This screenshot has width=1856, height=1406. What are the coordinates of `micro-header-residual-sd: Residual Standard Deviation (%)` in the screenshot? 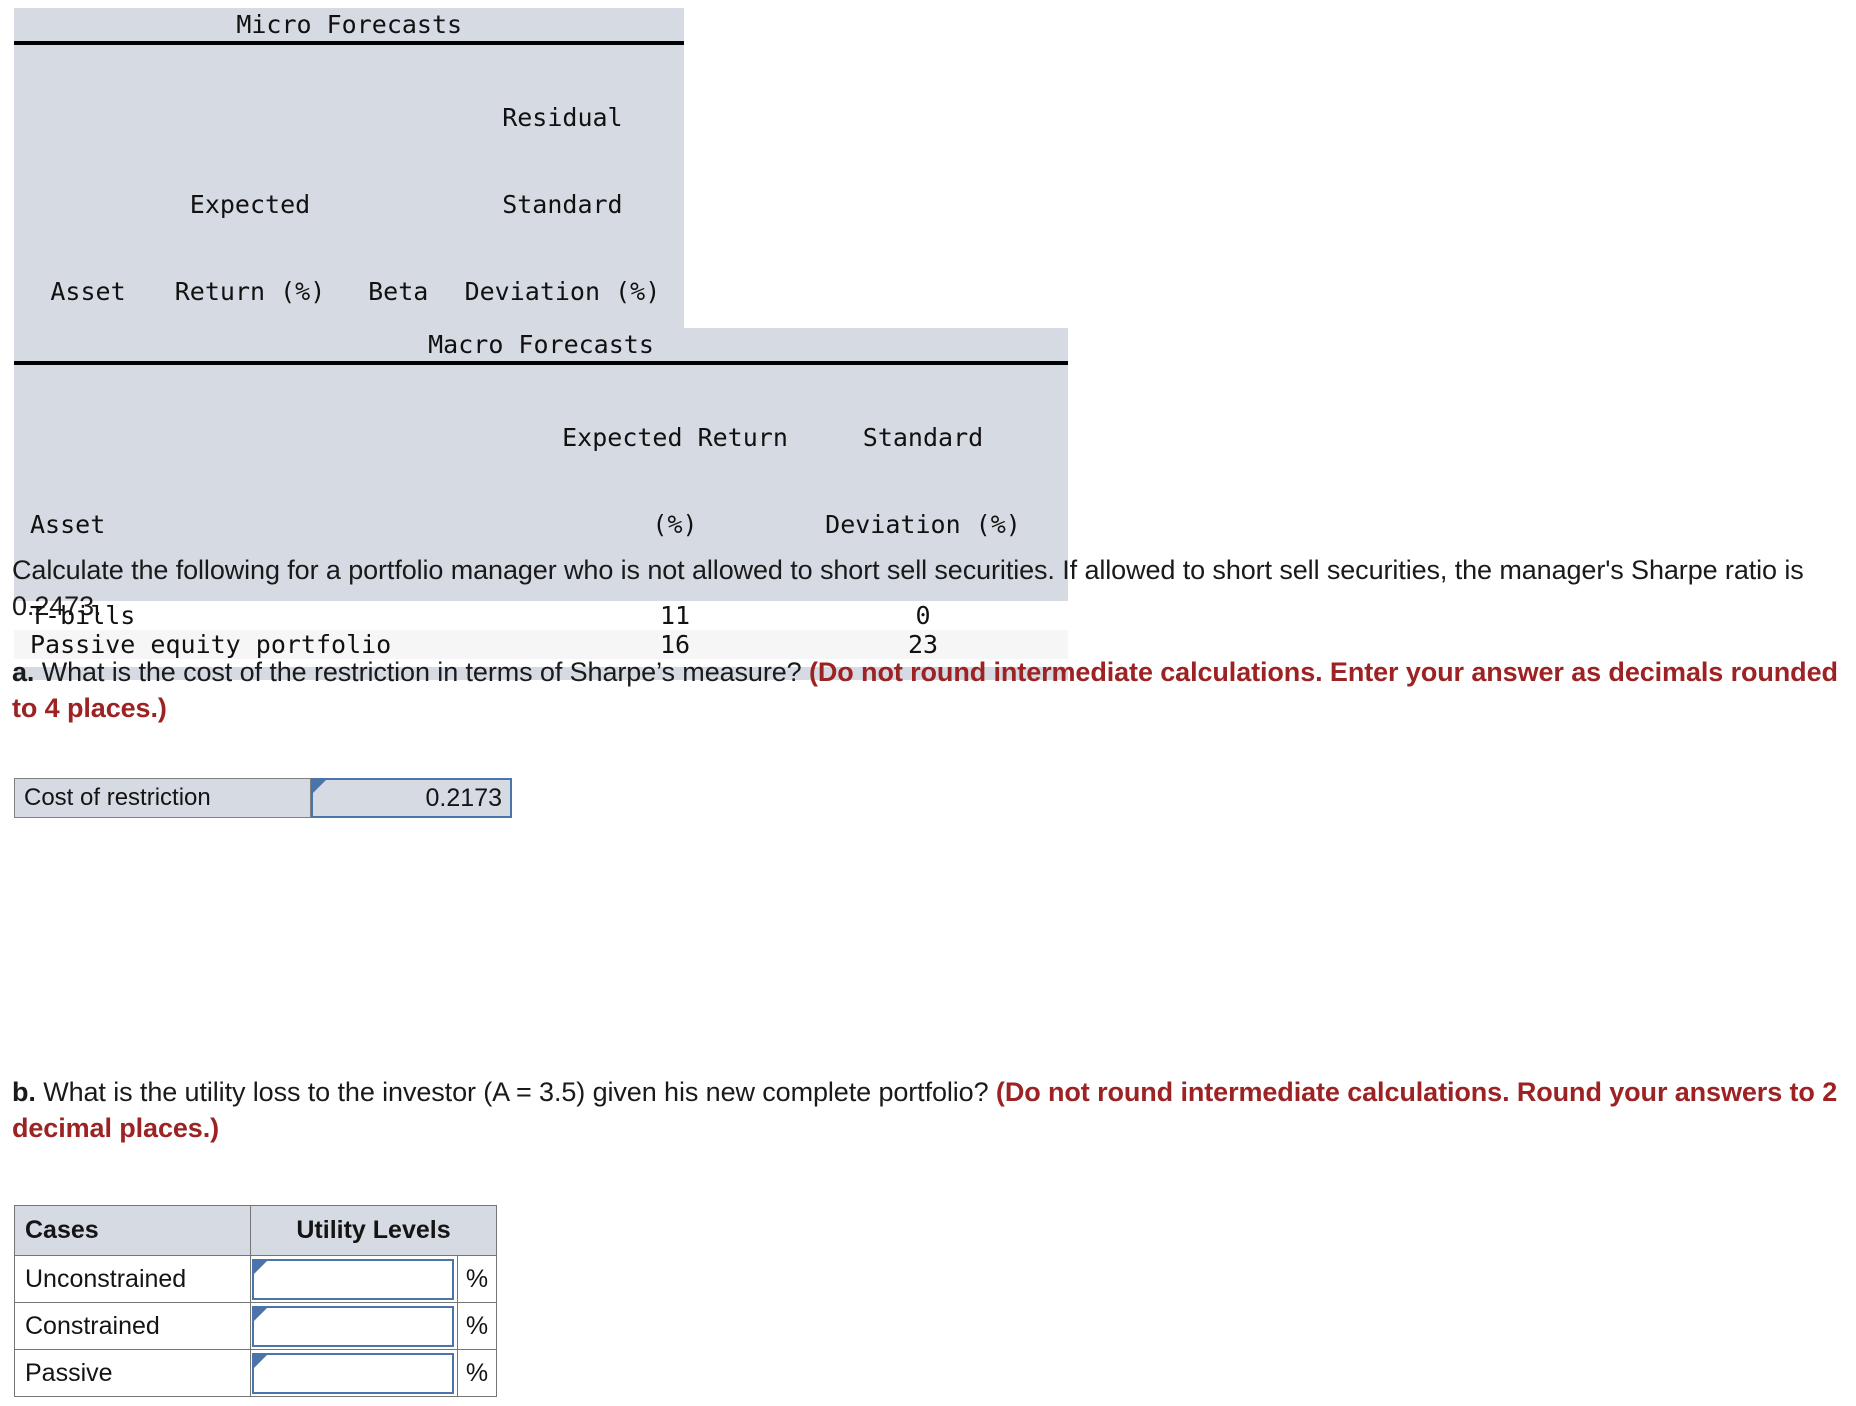 It's located at (571, 205).